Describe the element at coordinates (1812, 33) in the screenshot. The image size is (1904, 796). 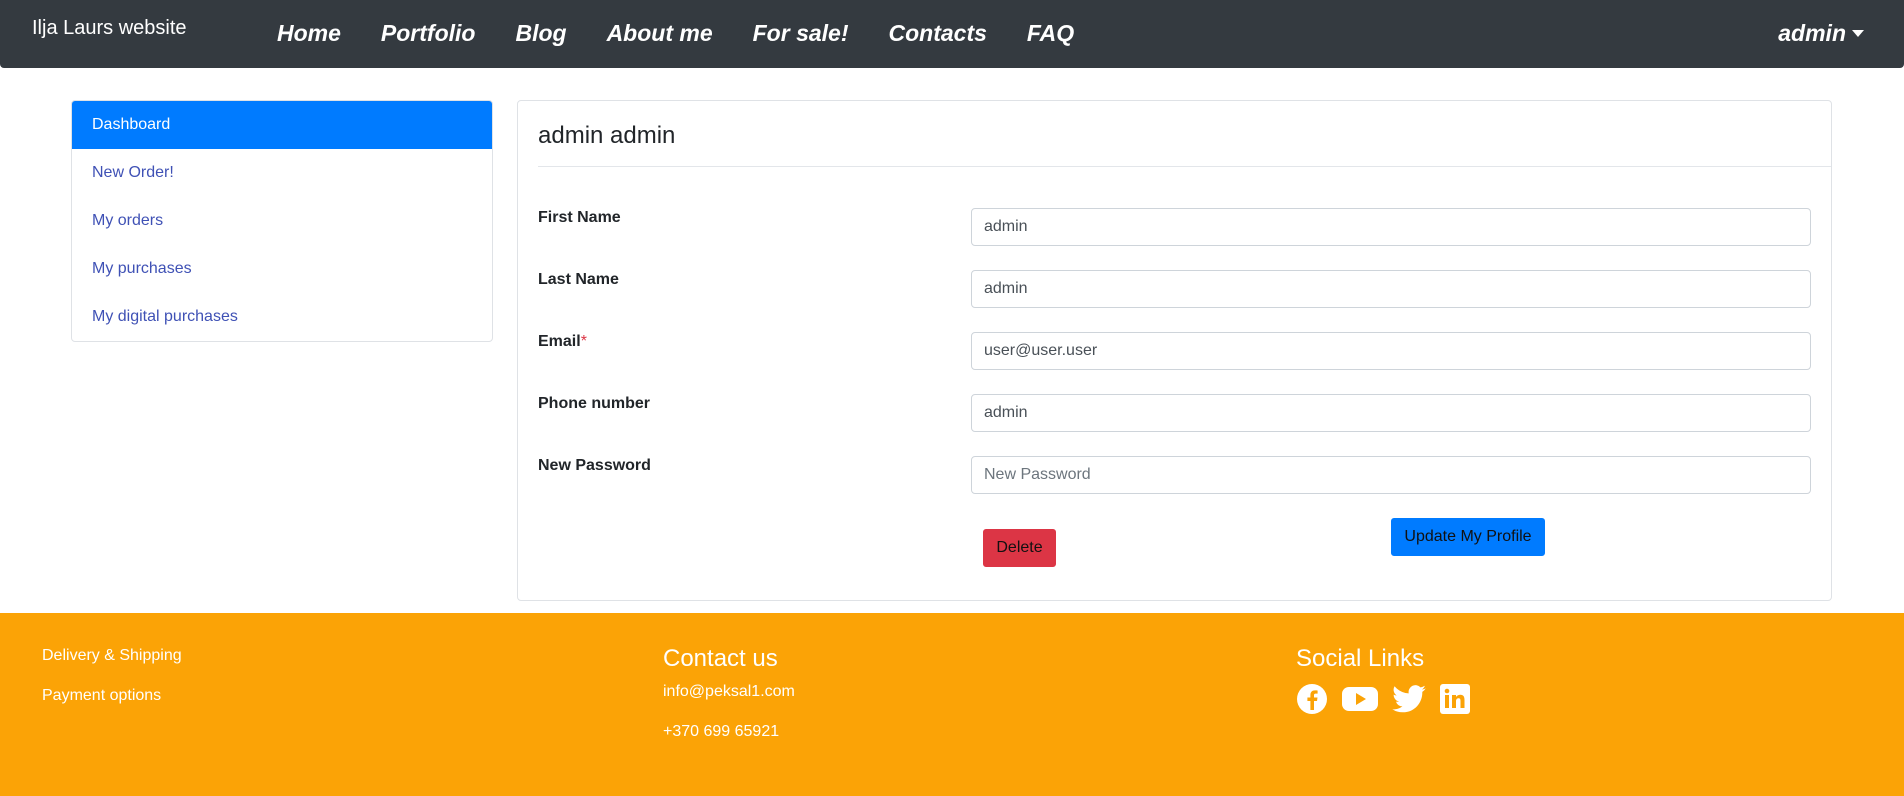
I see `user-menu-label: admin` at that location.